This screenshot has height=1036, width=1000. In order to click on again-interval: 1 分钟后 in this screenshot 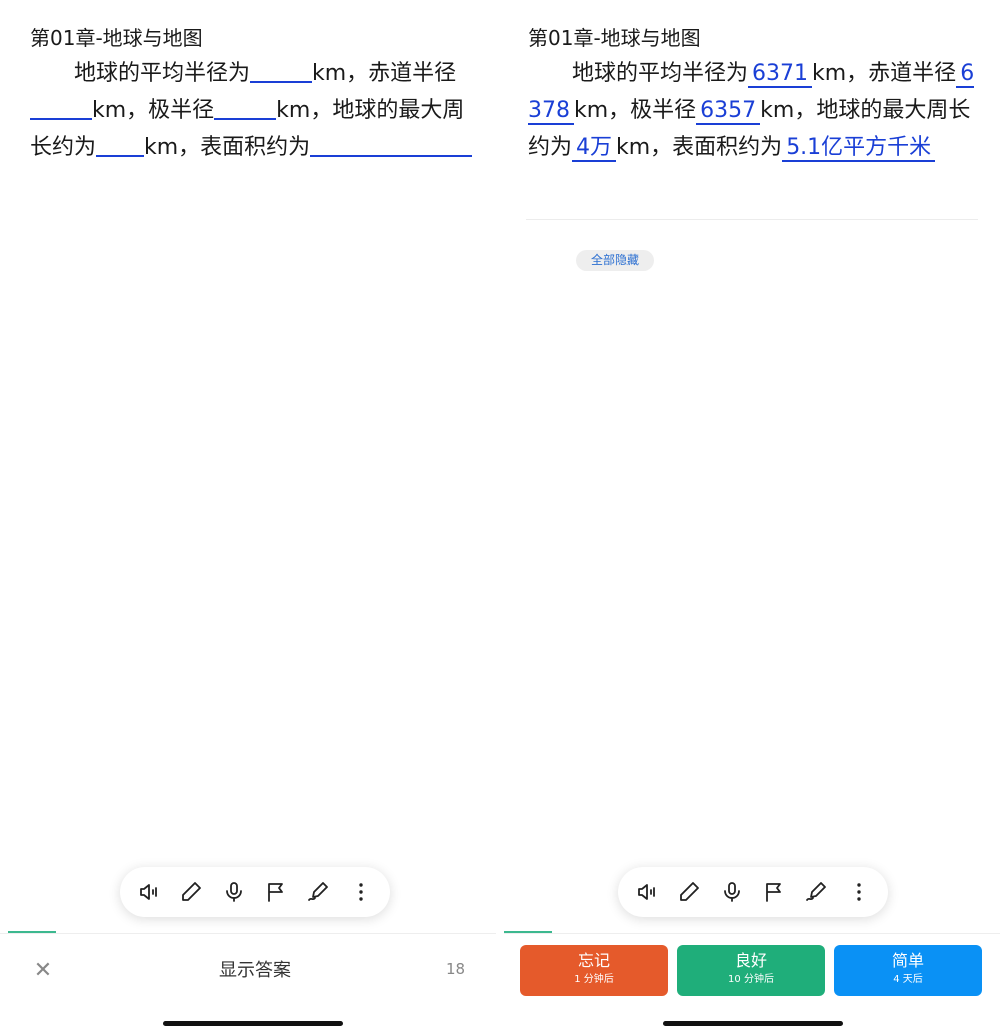, I will do `click(594, 979)`.